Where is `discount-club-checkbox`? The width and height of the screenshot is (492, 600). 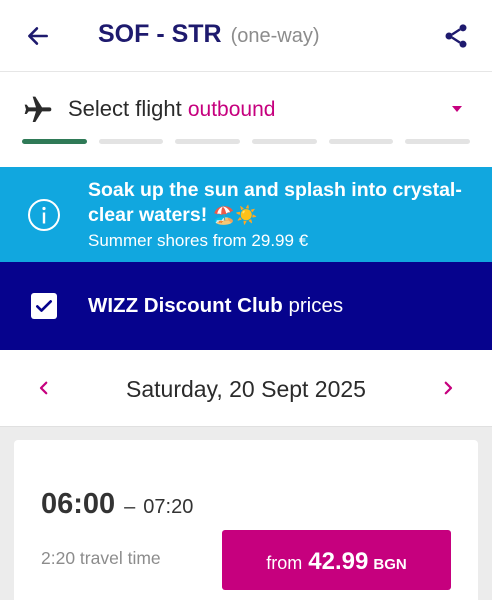 discount-club-checkbox is located at coordinates (44, 306).